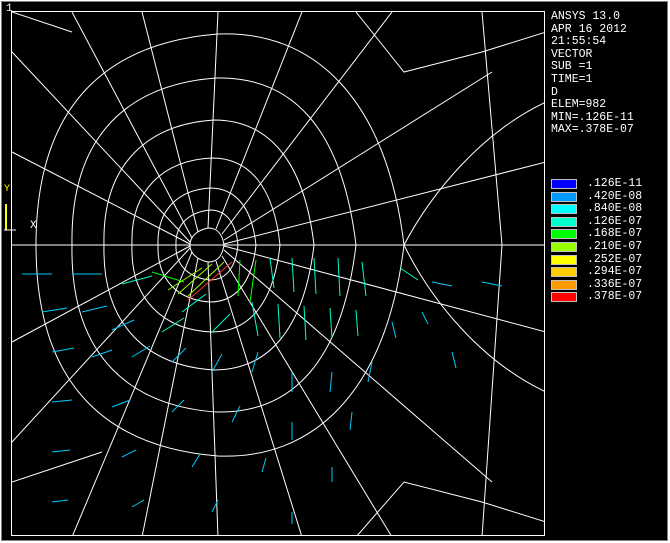  I want to click on legend-label: .840E-08, so click(615, 209).